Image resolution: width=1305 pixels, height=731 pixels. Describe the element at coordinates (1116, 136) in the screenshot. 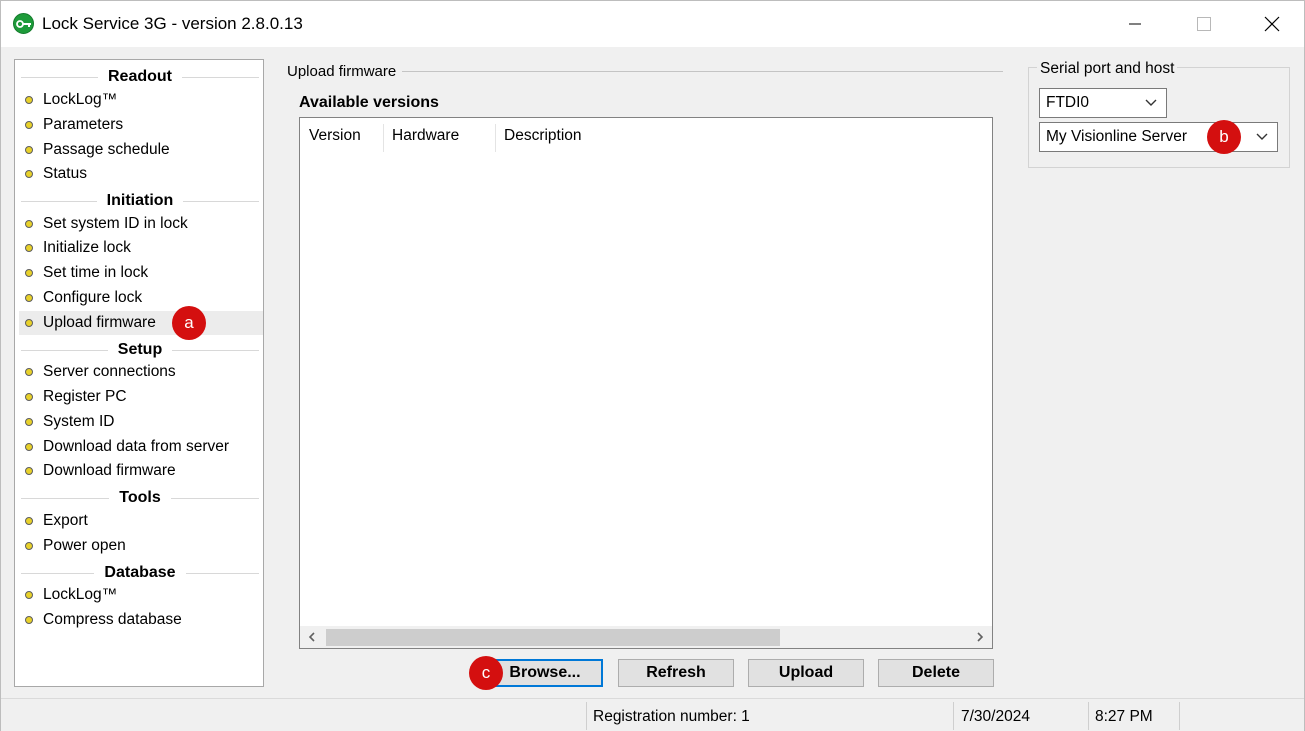

I see `host-value: My Visionline Server` at that location.